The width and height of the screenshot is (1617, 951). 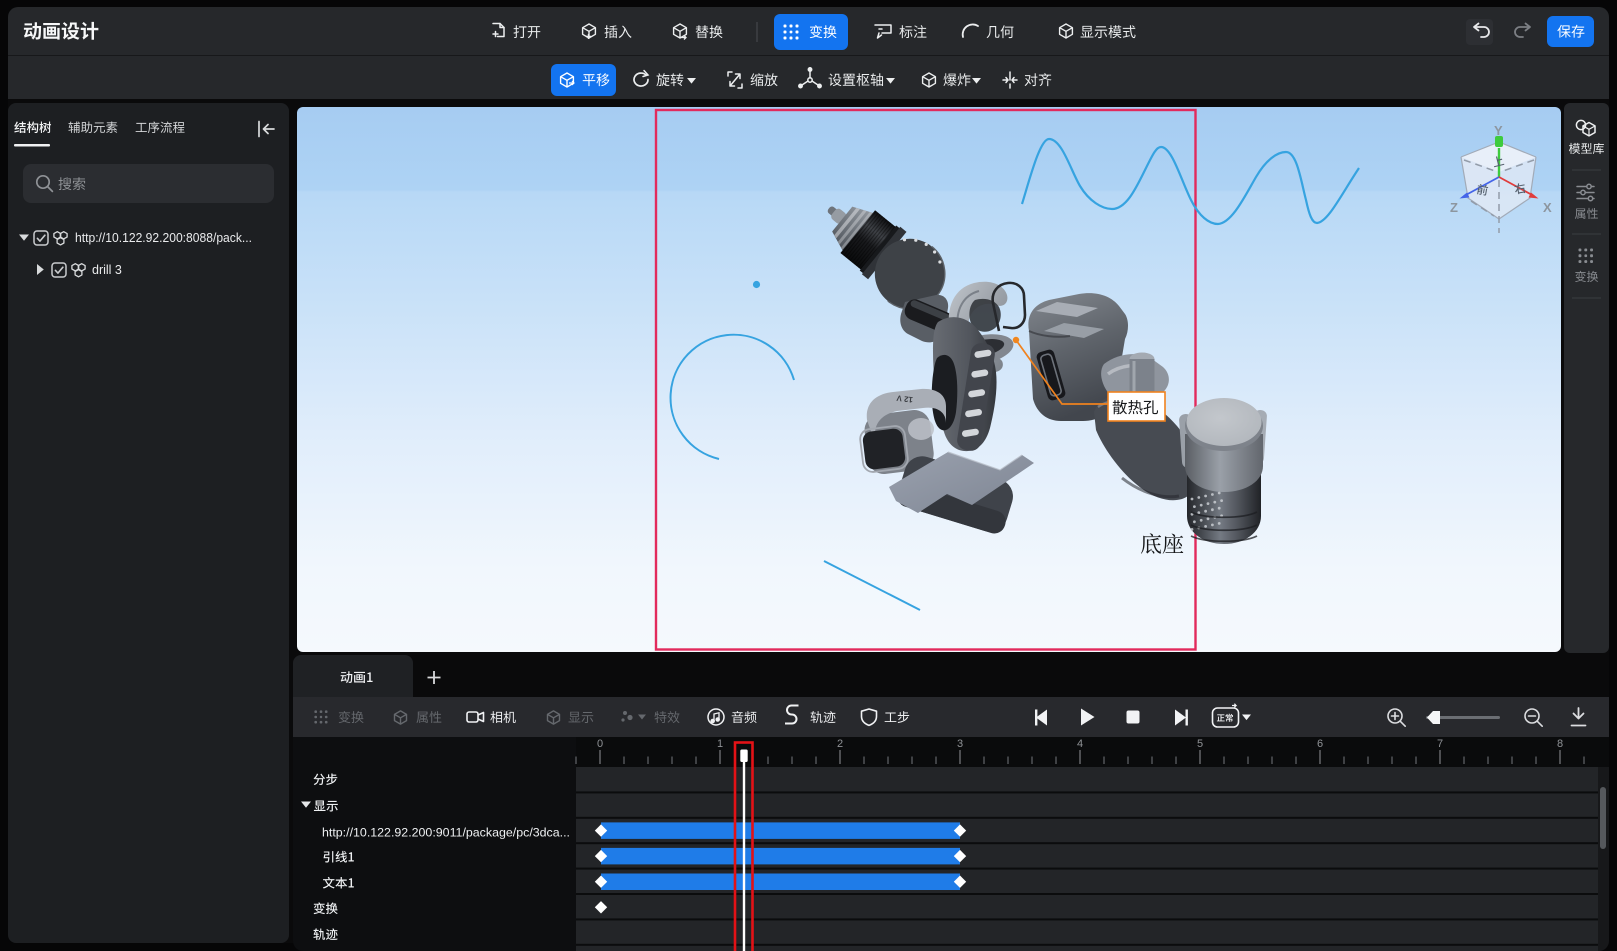 What do you see at coordinates (107, 270) in the screenshot?
I see `svg-text: drill 3` at bounding box center [107, 270].